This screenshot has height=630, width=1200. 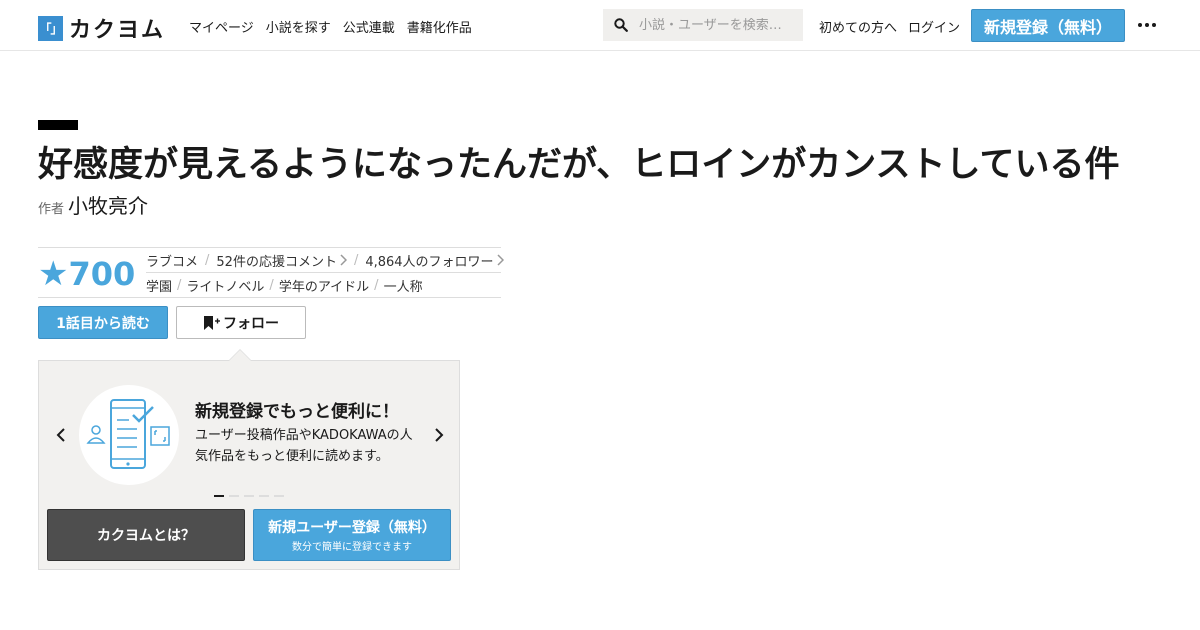 I want to click on author-label: 作者, so click(x=51, y=209).